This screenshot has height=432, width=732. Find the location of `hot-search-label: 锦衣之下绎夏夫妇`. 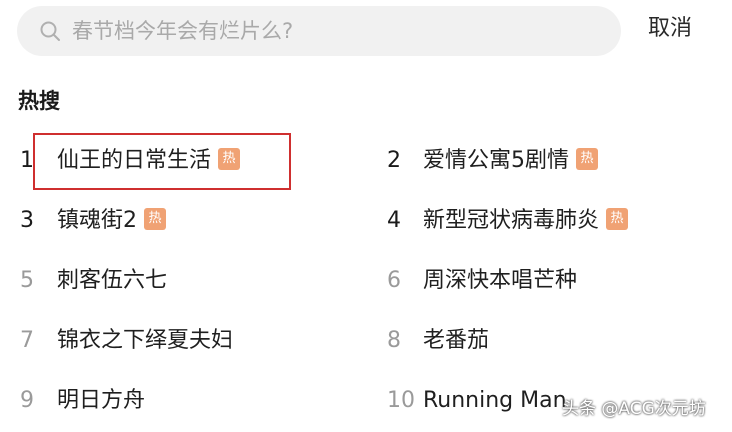

hot-search-label: 锦衣之下绎夏夫妇 is located at coordinates (145, 340).